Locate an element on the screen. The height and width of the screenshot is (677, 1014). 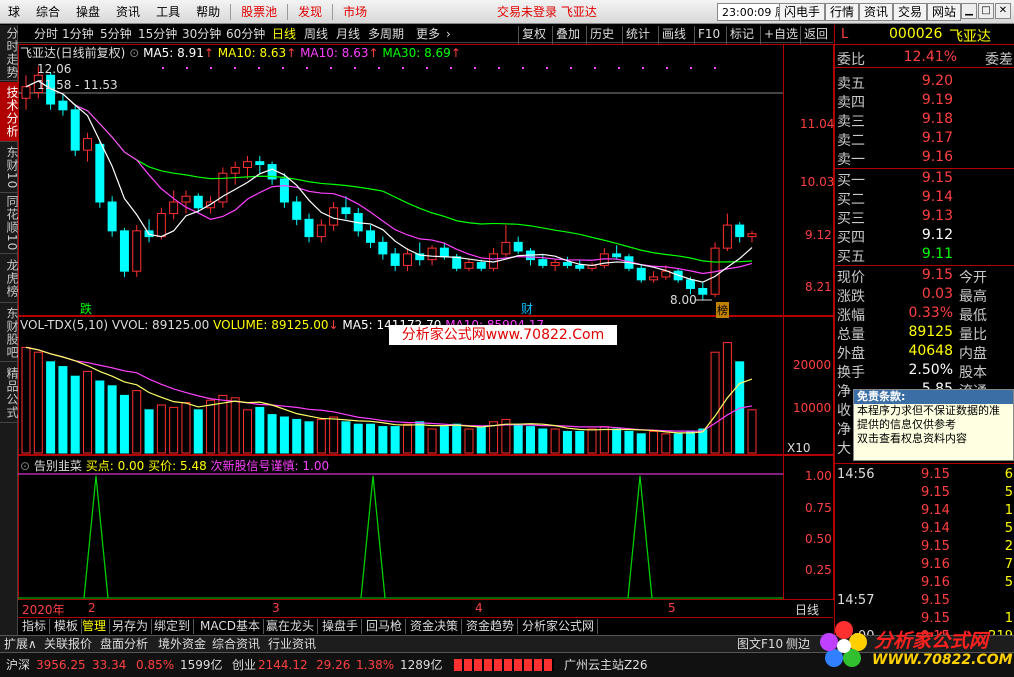
ask-price: 9.19 is located at coordinates (937, 100).